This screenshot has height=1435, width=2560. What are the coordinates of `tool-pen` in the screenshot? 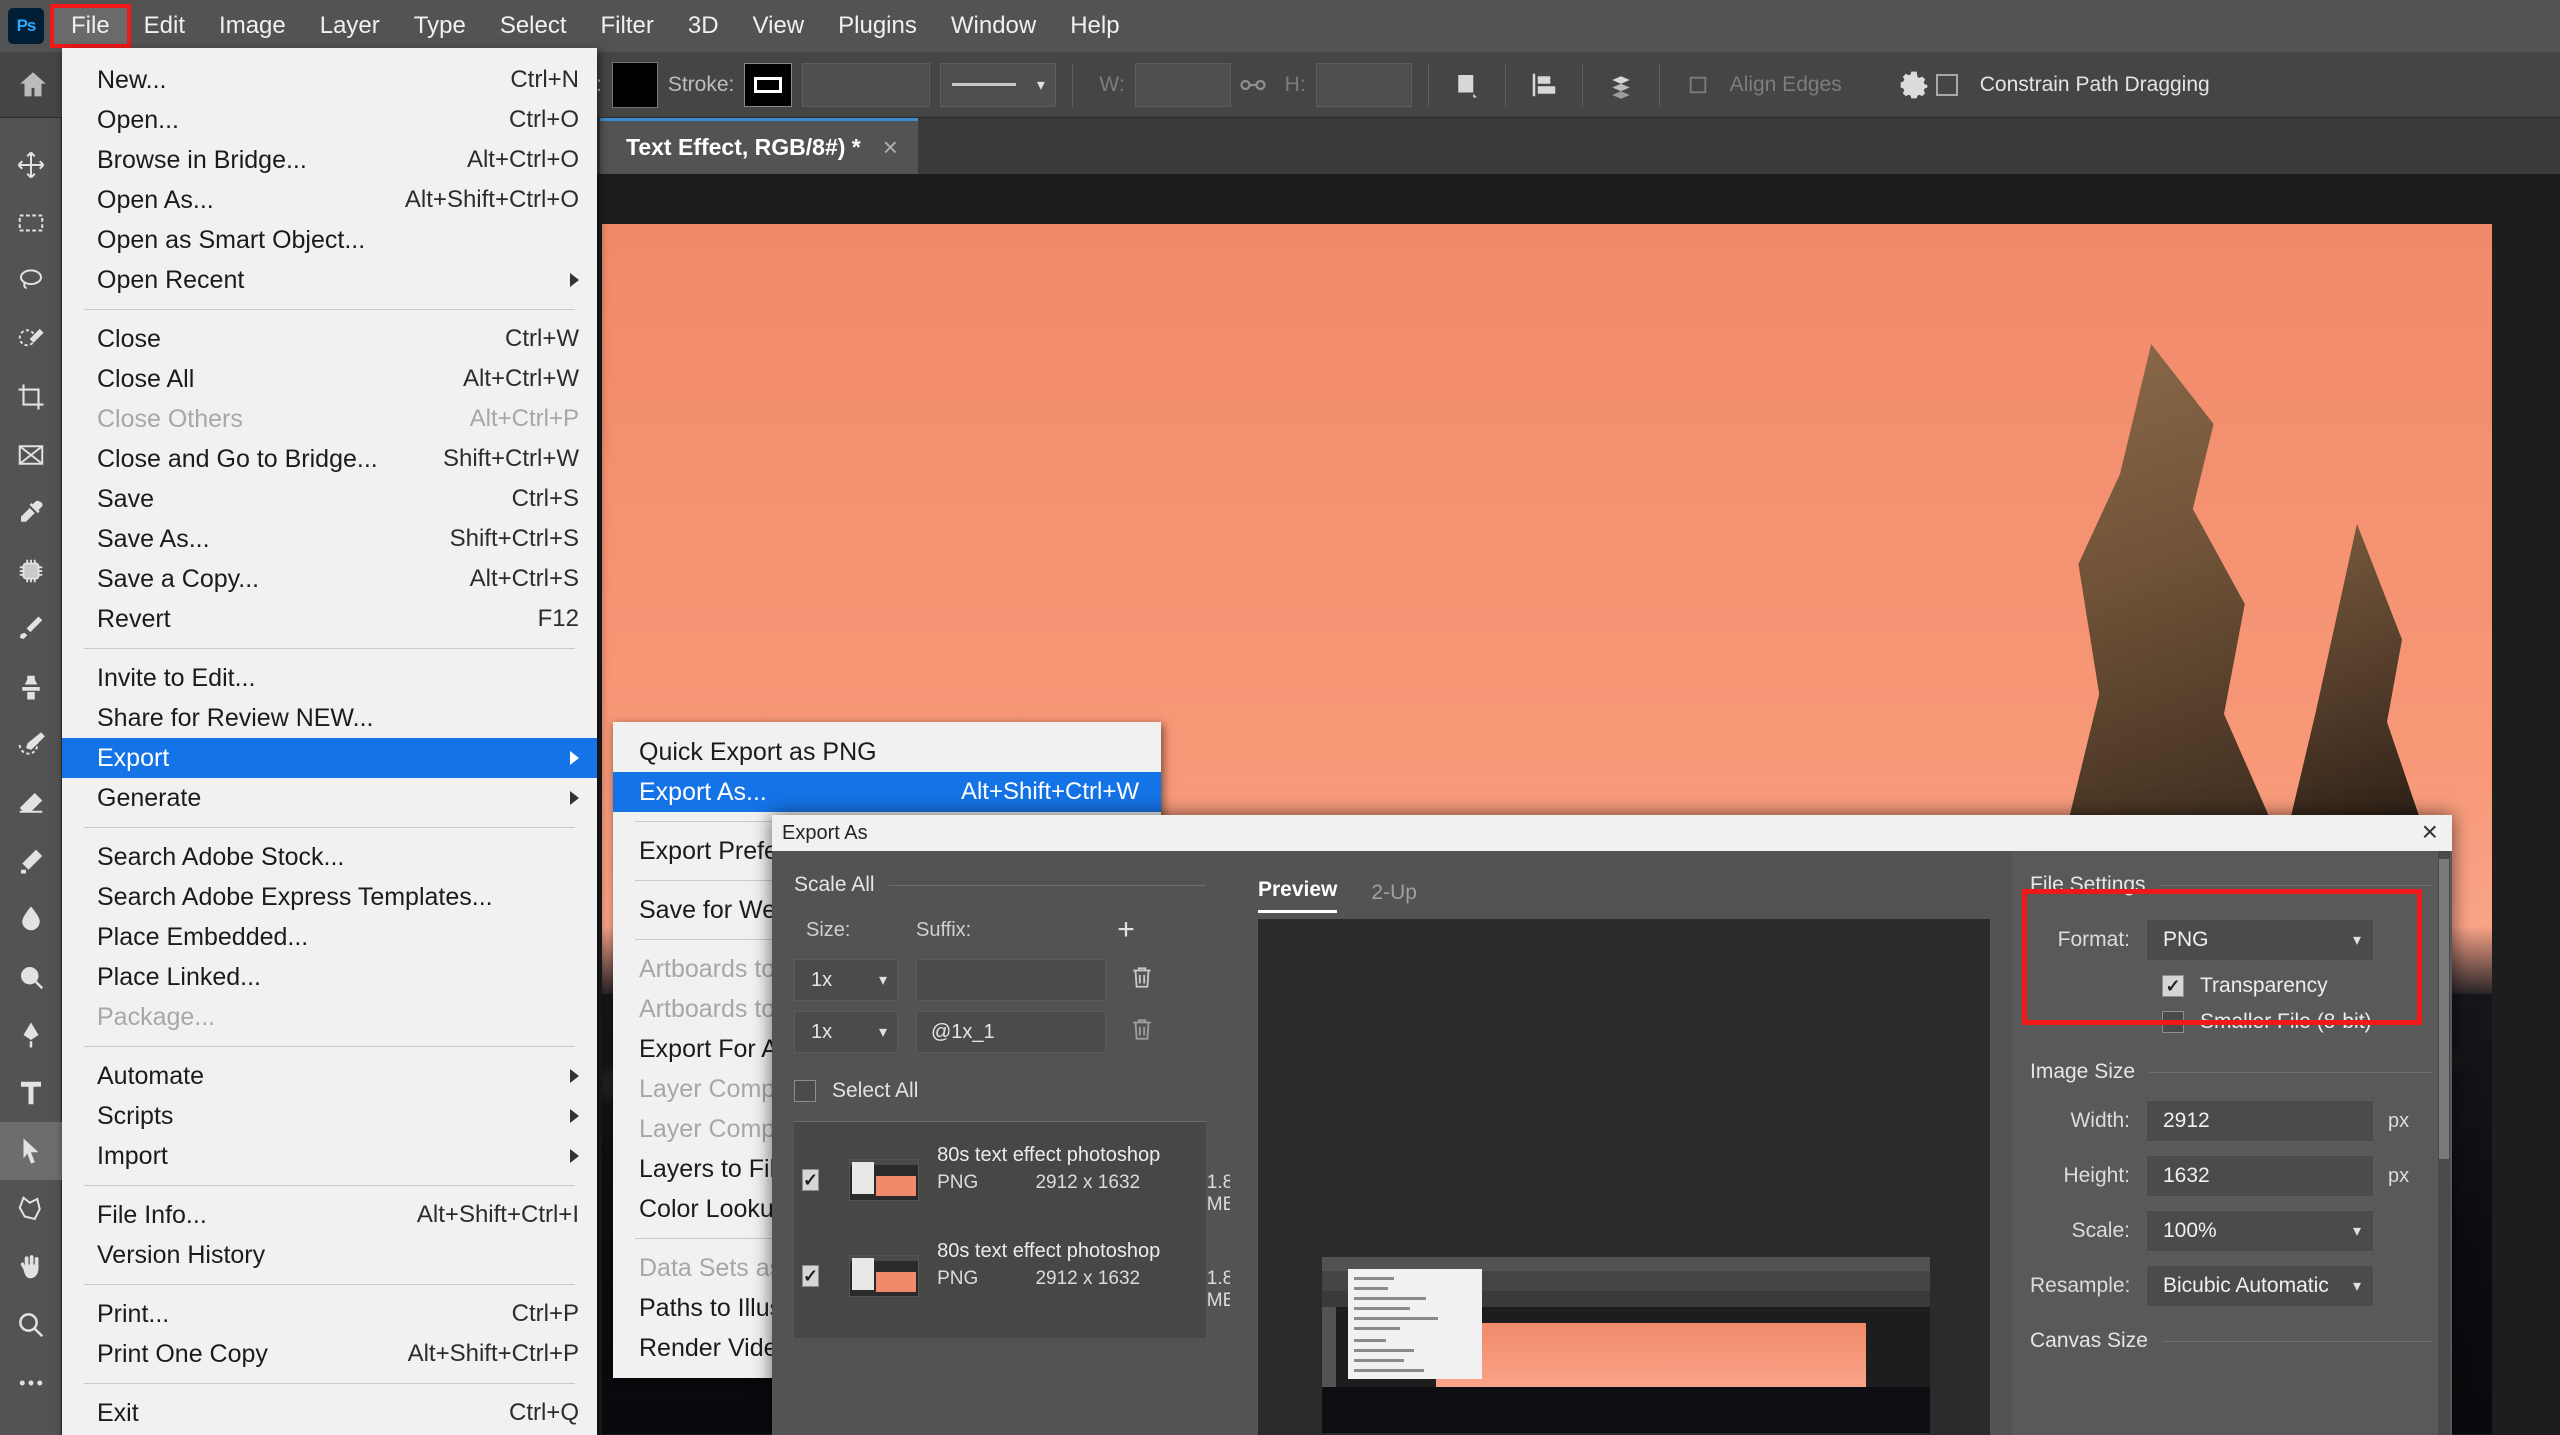 It's located at (31, 1035).